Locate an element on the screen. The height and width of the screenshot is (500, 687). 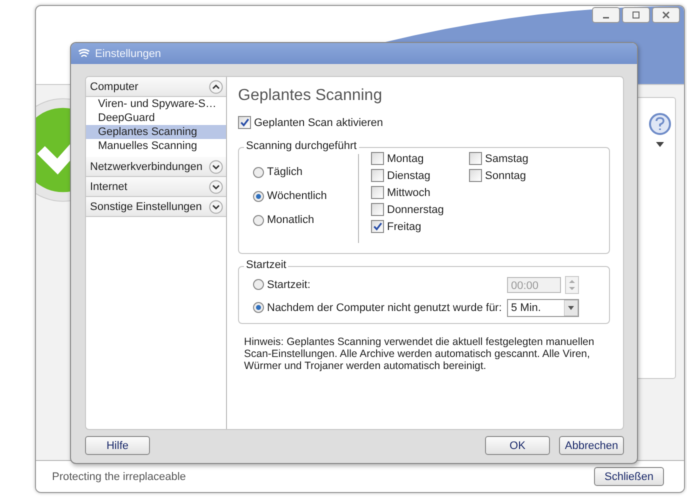
sidebar-section-header: Sonstige Einstellungen is located at coordinates (156, 207).